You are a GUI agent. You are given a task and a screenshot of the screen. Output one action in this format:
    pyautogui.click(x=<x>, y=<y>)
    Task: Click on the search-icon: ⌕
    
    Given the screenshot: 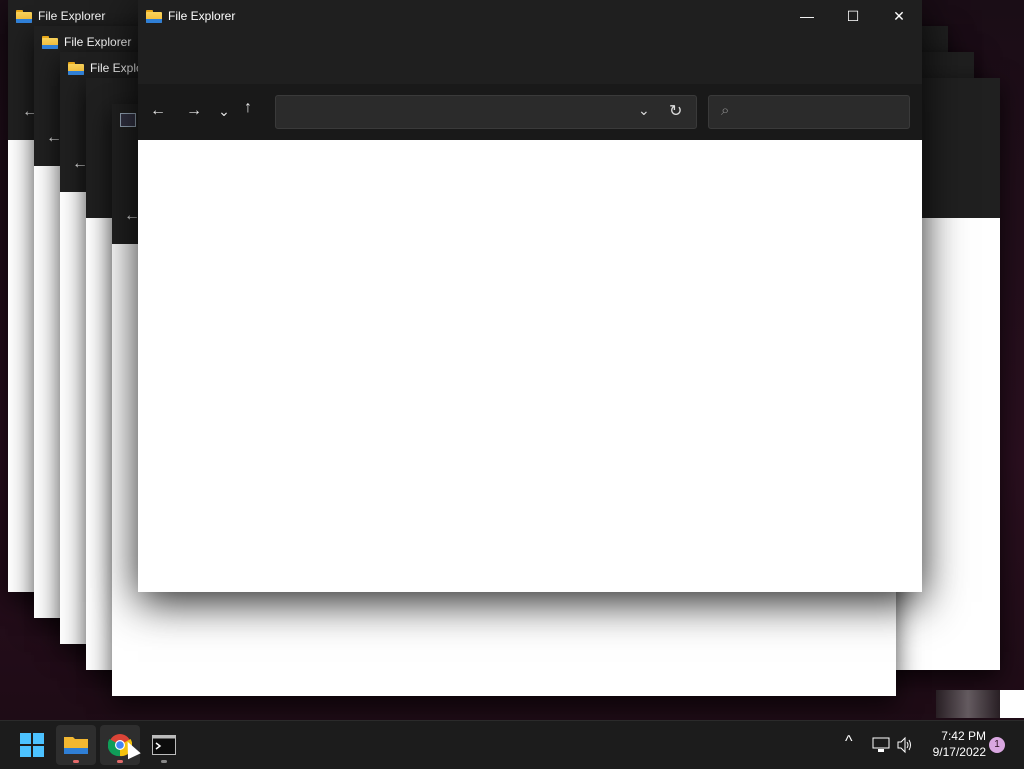 What is the action you would take?
    pyautogui.click(x=725, y=110)
    